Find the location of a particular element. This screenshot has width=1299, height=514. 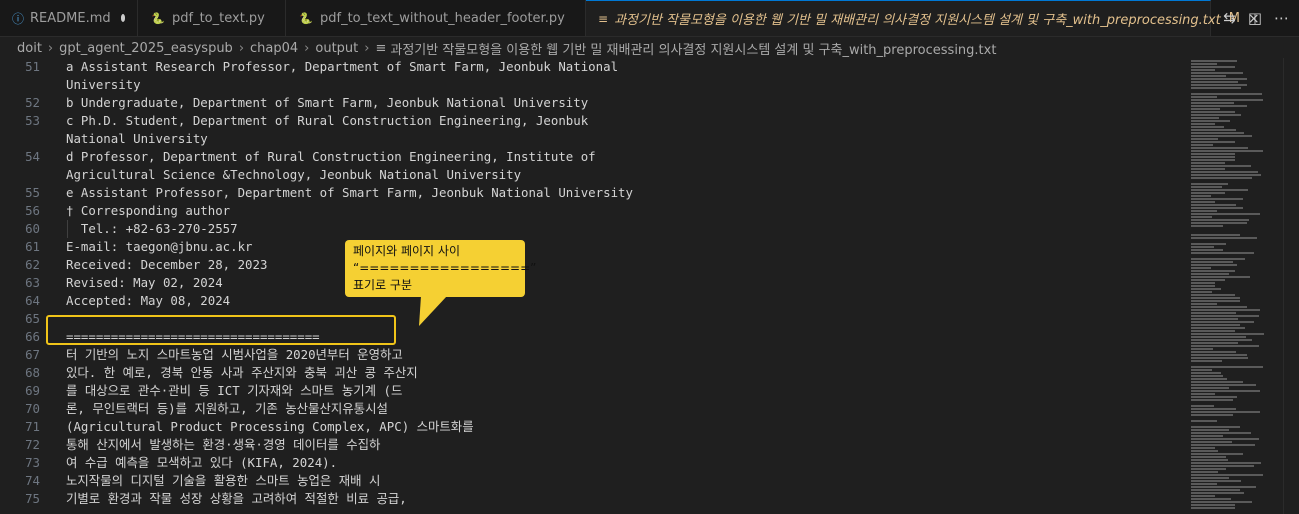

breadcrumb-item: chap04 is located at coordinates (274, 48).